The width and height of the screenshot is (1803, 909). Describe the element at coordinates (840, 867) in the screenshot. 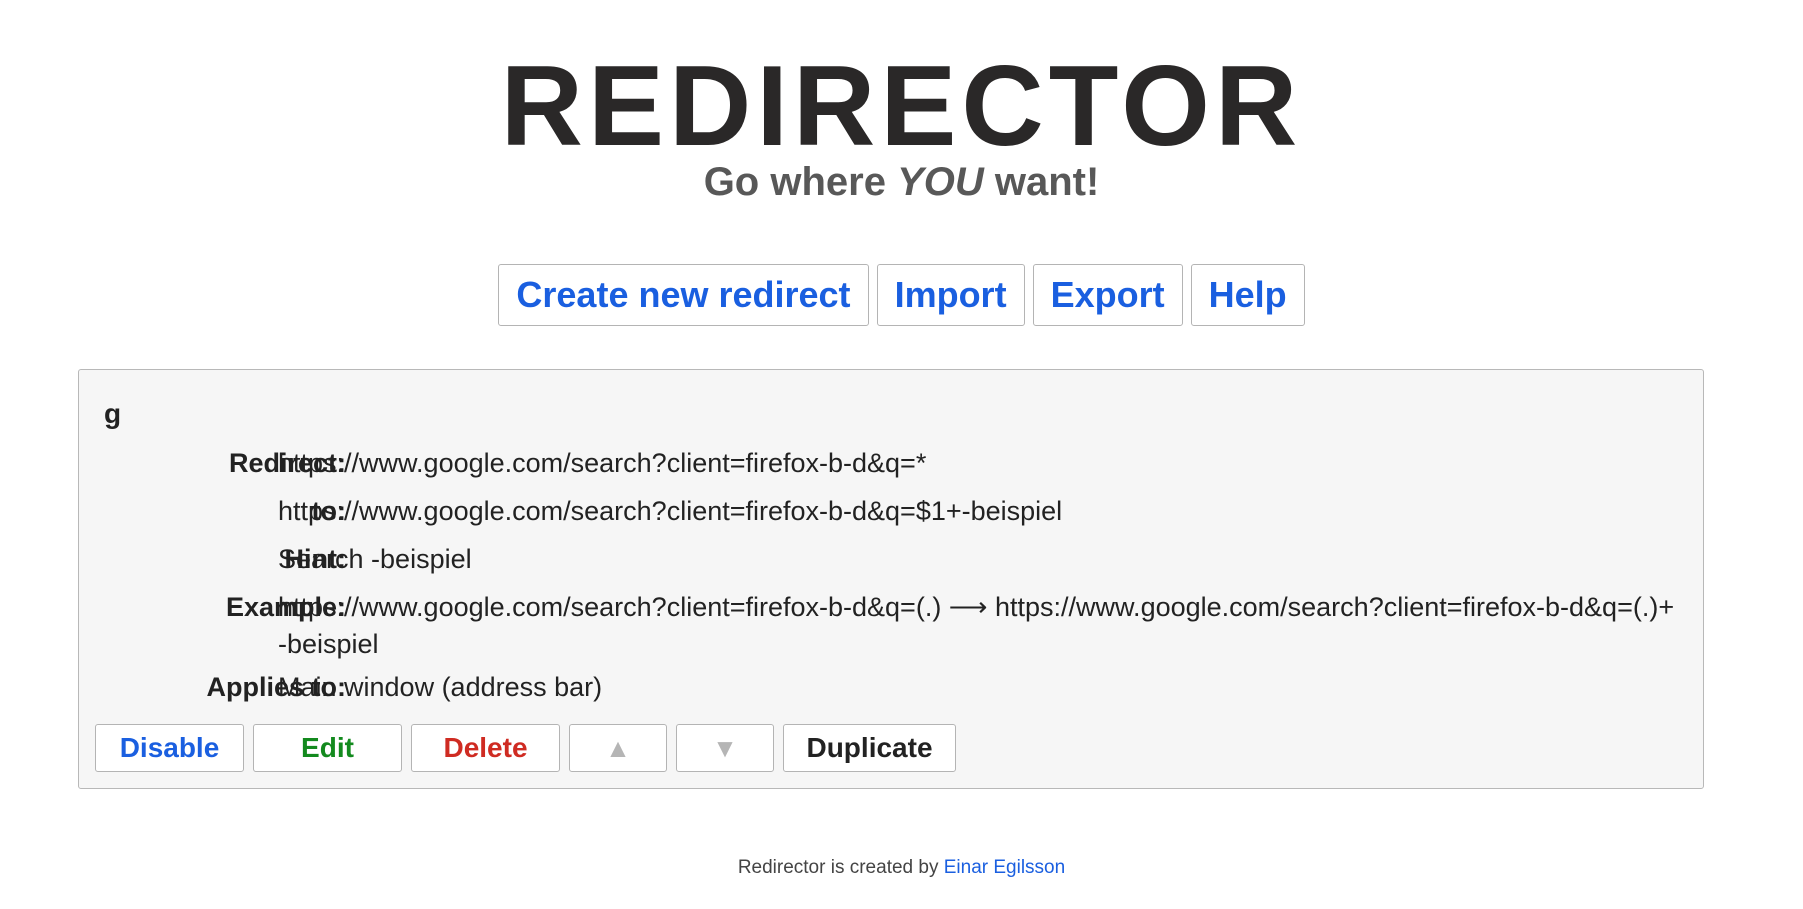

I see `footer-text: Redirector is created by` at that location.